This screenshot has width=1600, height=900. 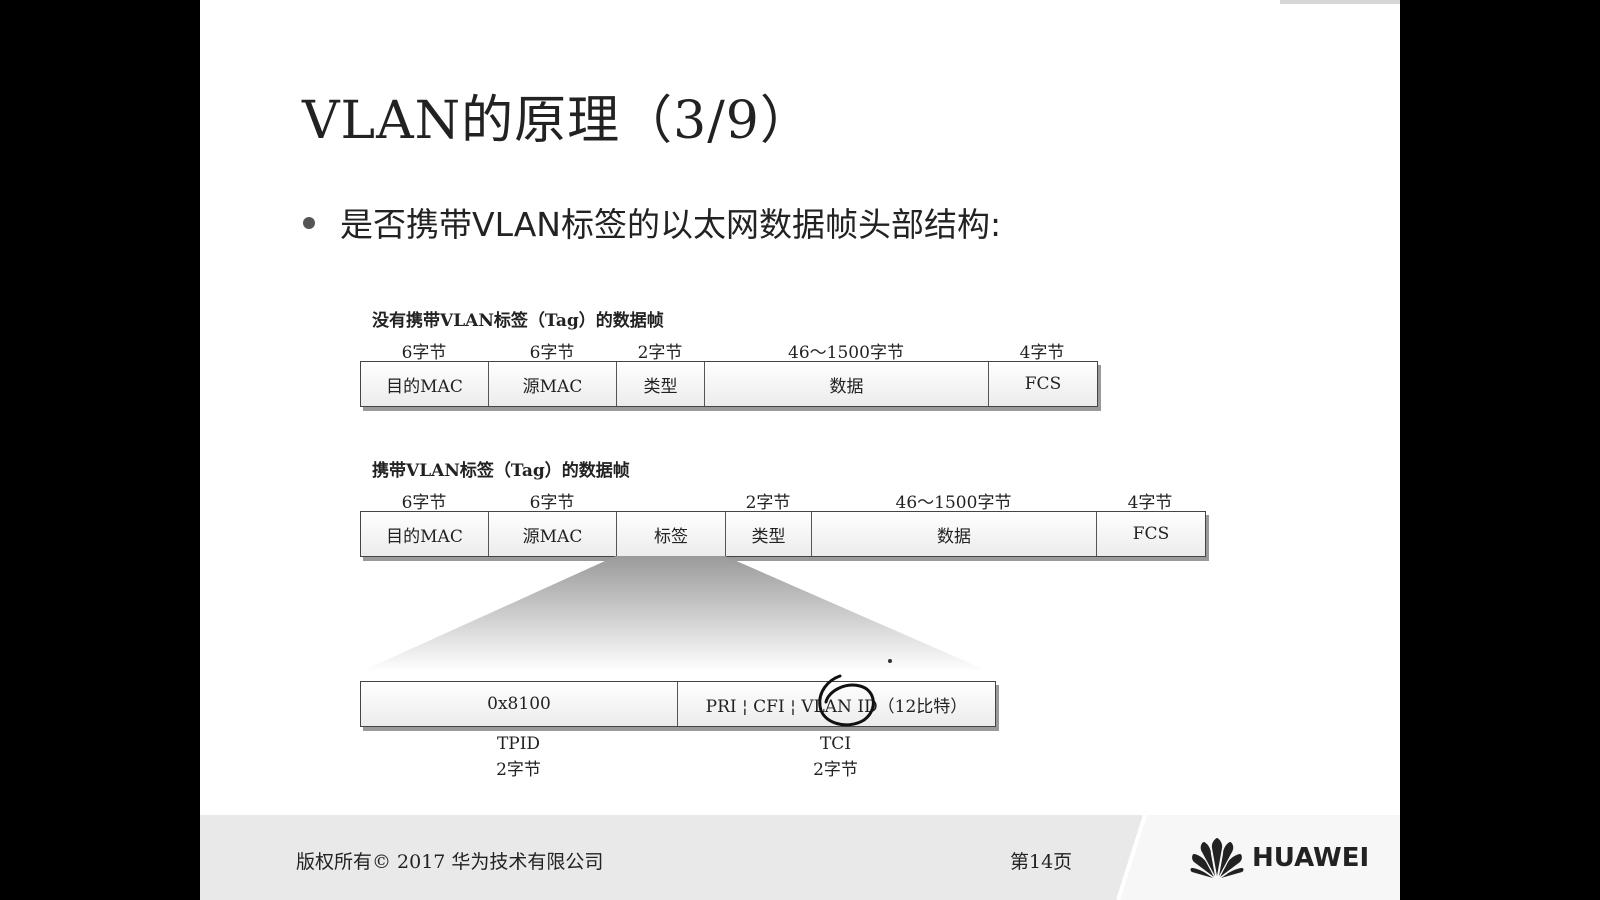 What do you see at coordinates (1311, 858) in the screenshot?
I see `brand-text: HUAWEI` at bounding box center [1311, 858].